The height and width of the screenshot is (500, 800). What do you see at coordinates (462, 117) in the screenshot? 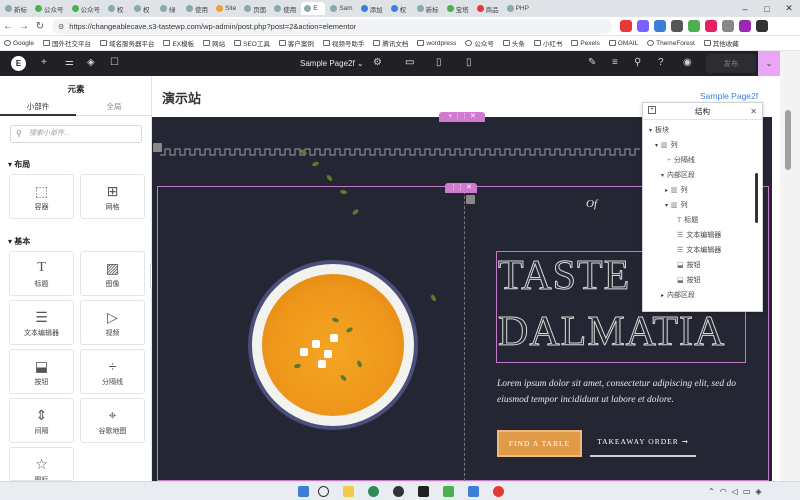
I see `section-handle: + ⋮⋮ ✕` at bounding box center [462, 117].